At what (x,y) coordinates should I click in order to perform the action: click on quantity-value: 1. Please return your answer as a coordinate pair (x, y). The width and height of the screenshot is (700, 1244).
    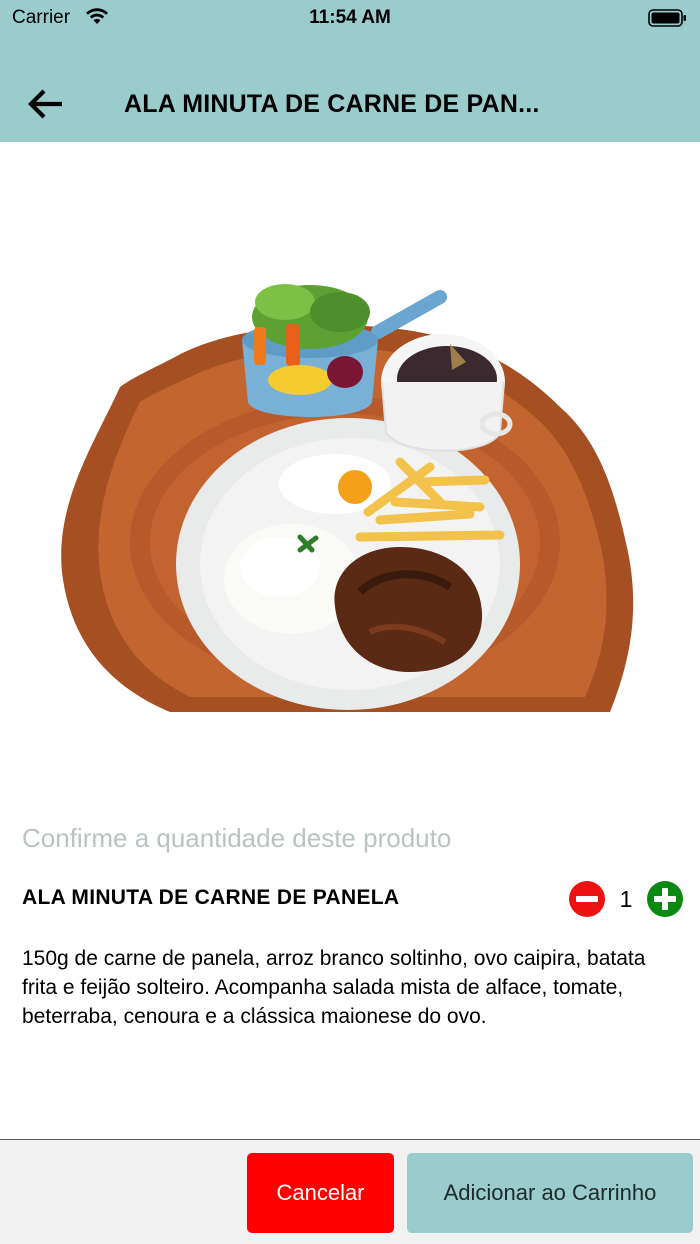
    Looking at the image, I should click on (626, 899).